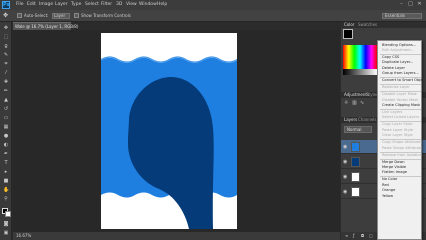  I want to click on menu-view: View, so click(131, 5).